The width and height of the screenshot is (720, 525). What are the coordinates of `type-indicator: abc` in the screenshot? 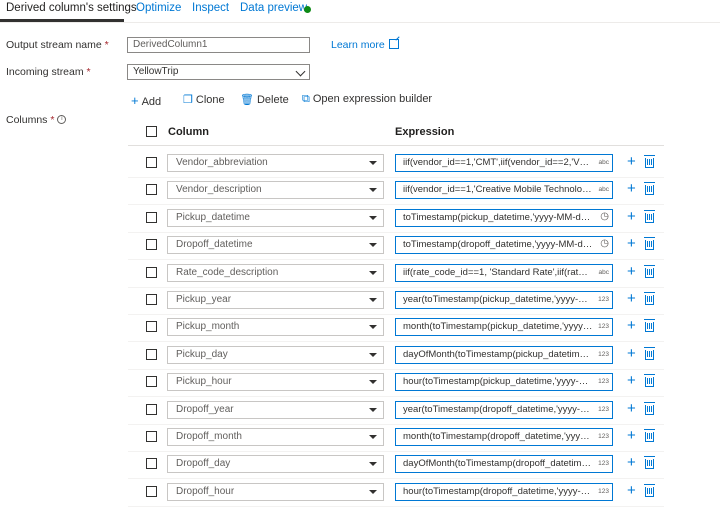 It's located at (603, 189).